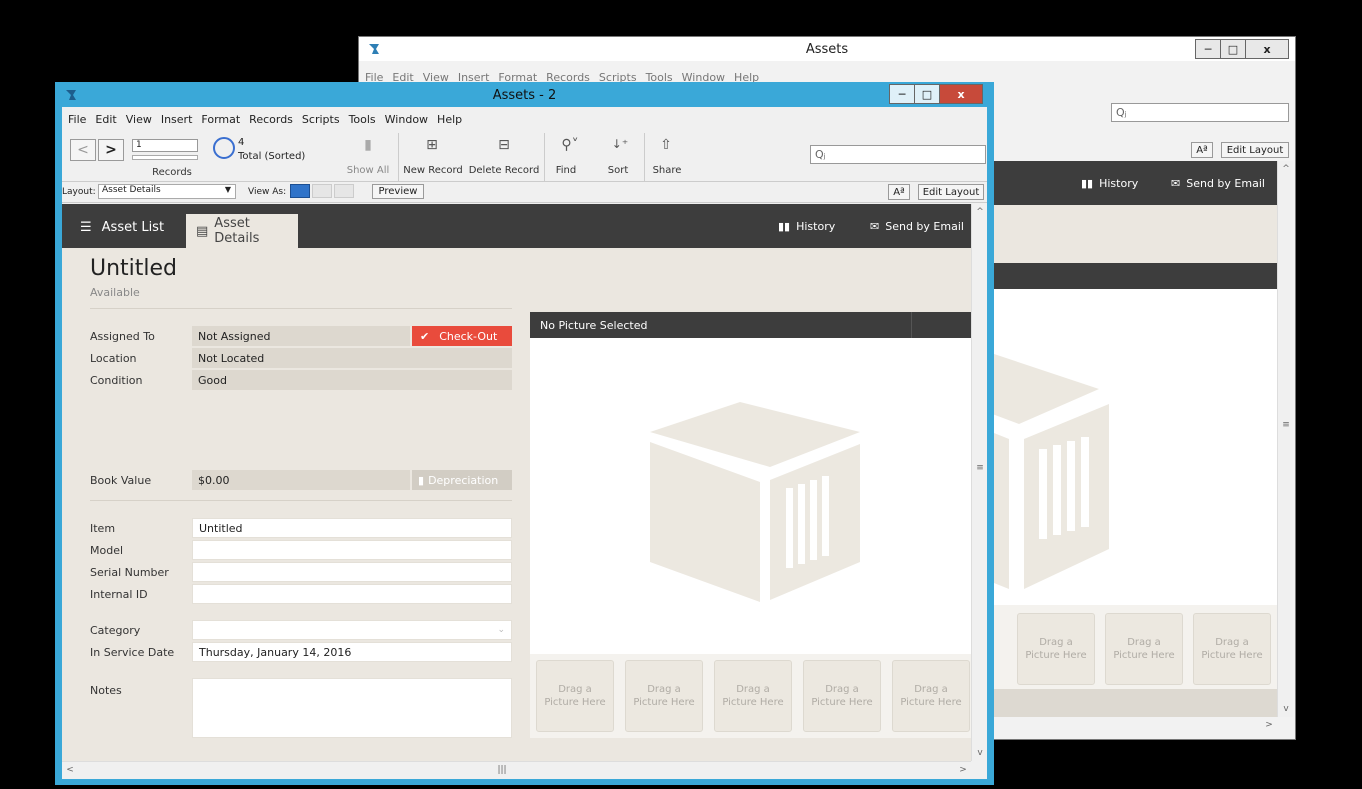 Image resolution: width=1362 pixels, height=789 pixels. I want to click on model-field, so click(352, 550).